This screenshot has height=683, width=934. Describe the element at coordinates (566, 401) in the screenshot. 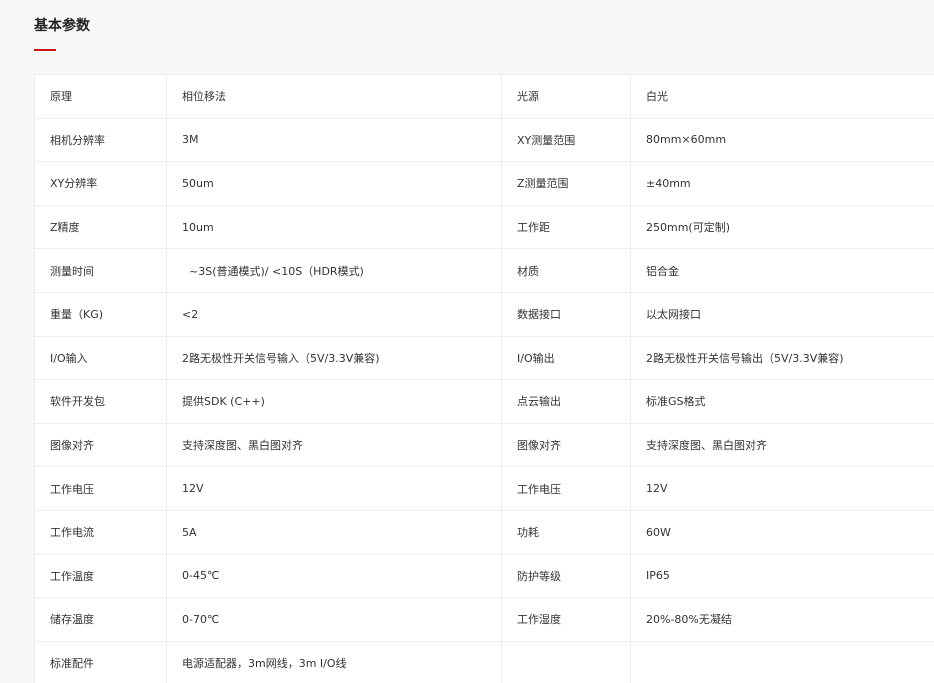

I see `param-label: 点云输出` at that location.